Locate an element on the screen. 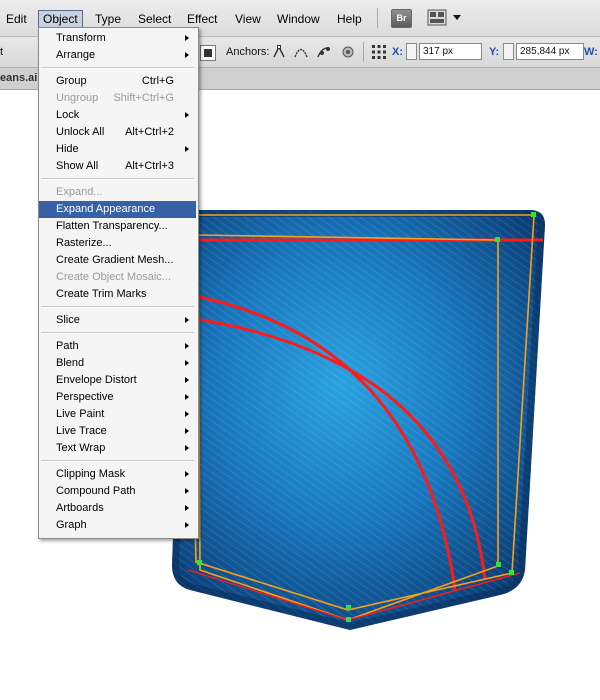 The height and width of the screenshot is (700, 600). menu-item-create-trim-marks: Create Trim Marks is located at coordinates (117, 294).